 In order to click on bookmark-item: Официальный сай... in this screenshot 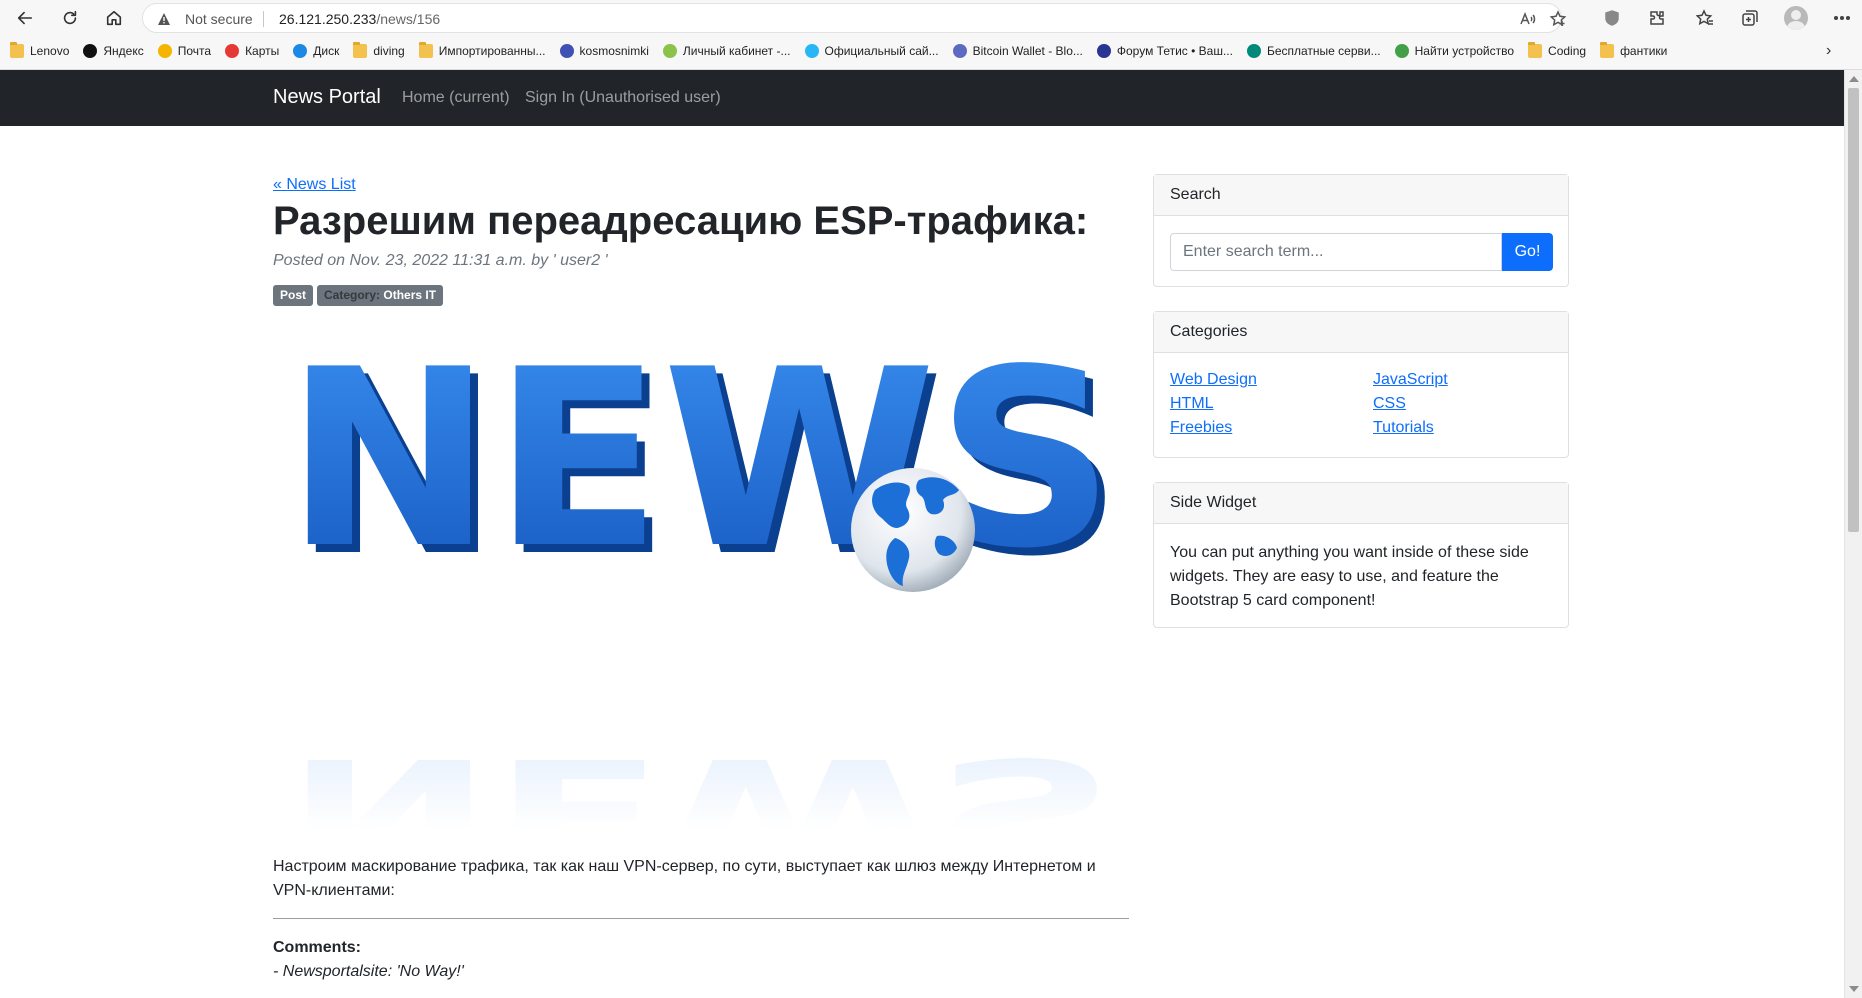, I will do `click(871, 51)`.